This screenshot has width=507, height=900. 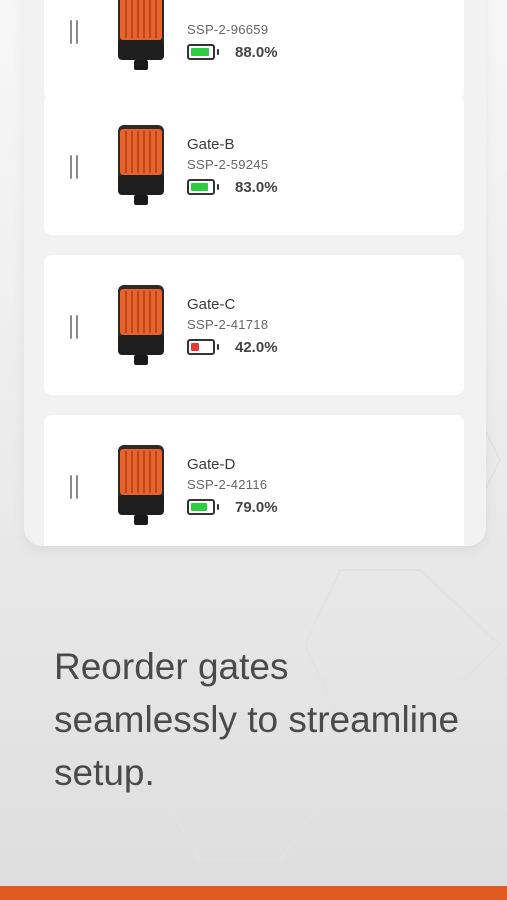 I want to click on battery-percentage: 79.0%, so click(x=256, y=507).